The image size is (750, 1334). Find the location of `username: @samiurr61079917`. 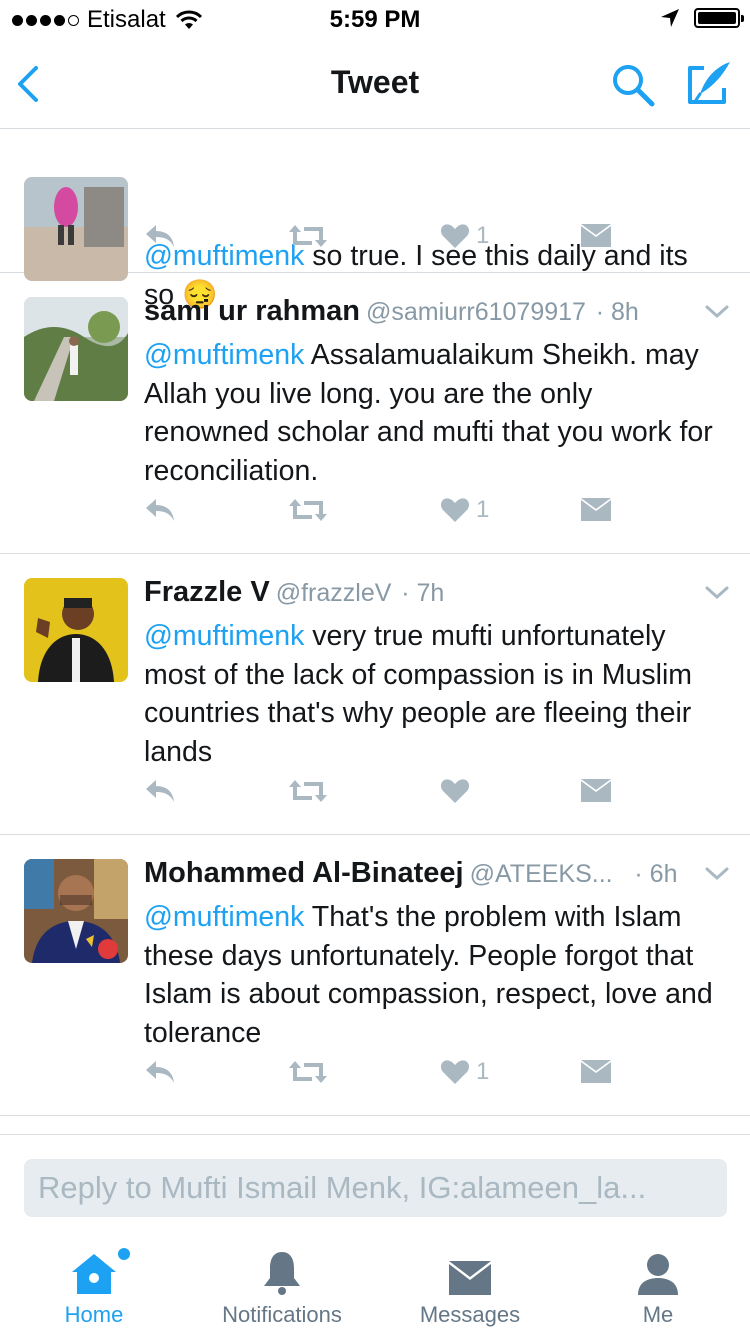

username: @samiurr61079917 is located at coordinates (476, 312).